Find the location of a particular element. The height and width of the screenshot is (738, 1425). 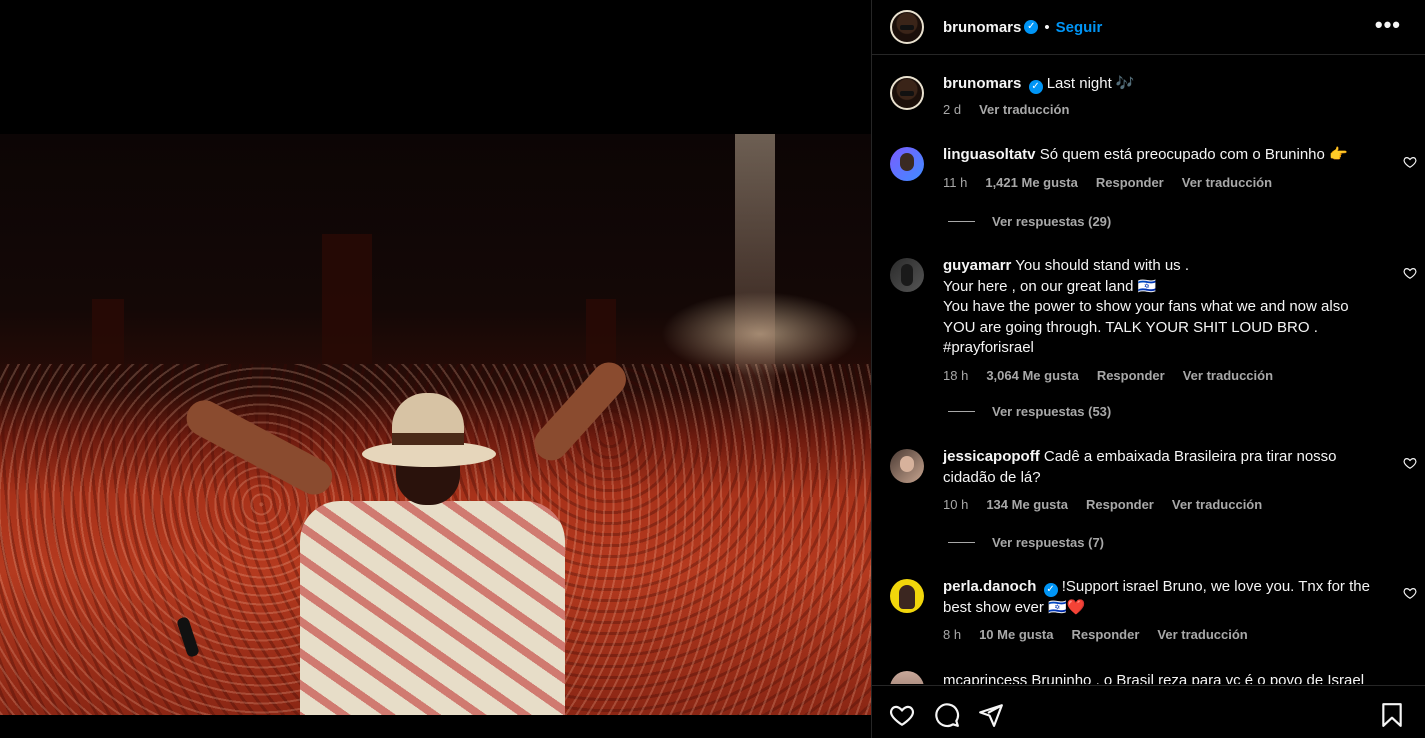

comment-age: 8 h is located at coordinates (952, 635).